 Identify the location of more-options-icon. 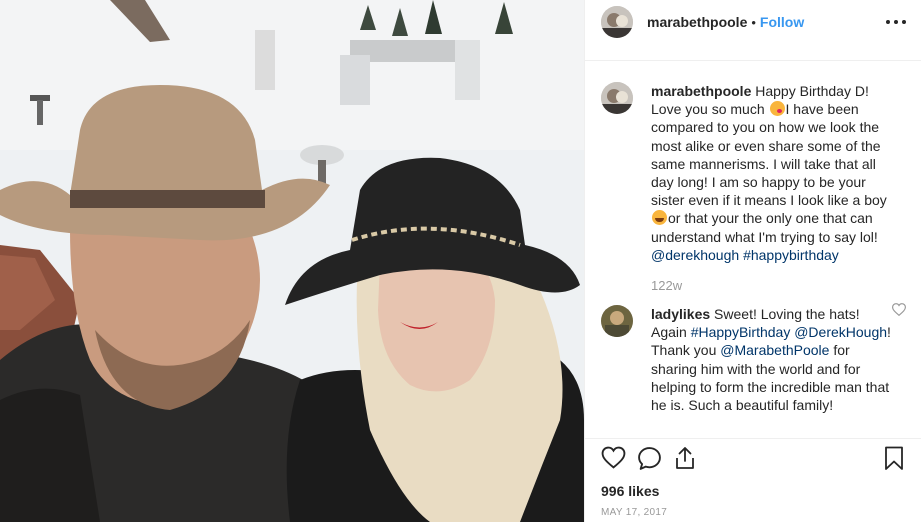
(896, 22).